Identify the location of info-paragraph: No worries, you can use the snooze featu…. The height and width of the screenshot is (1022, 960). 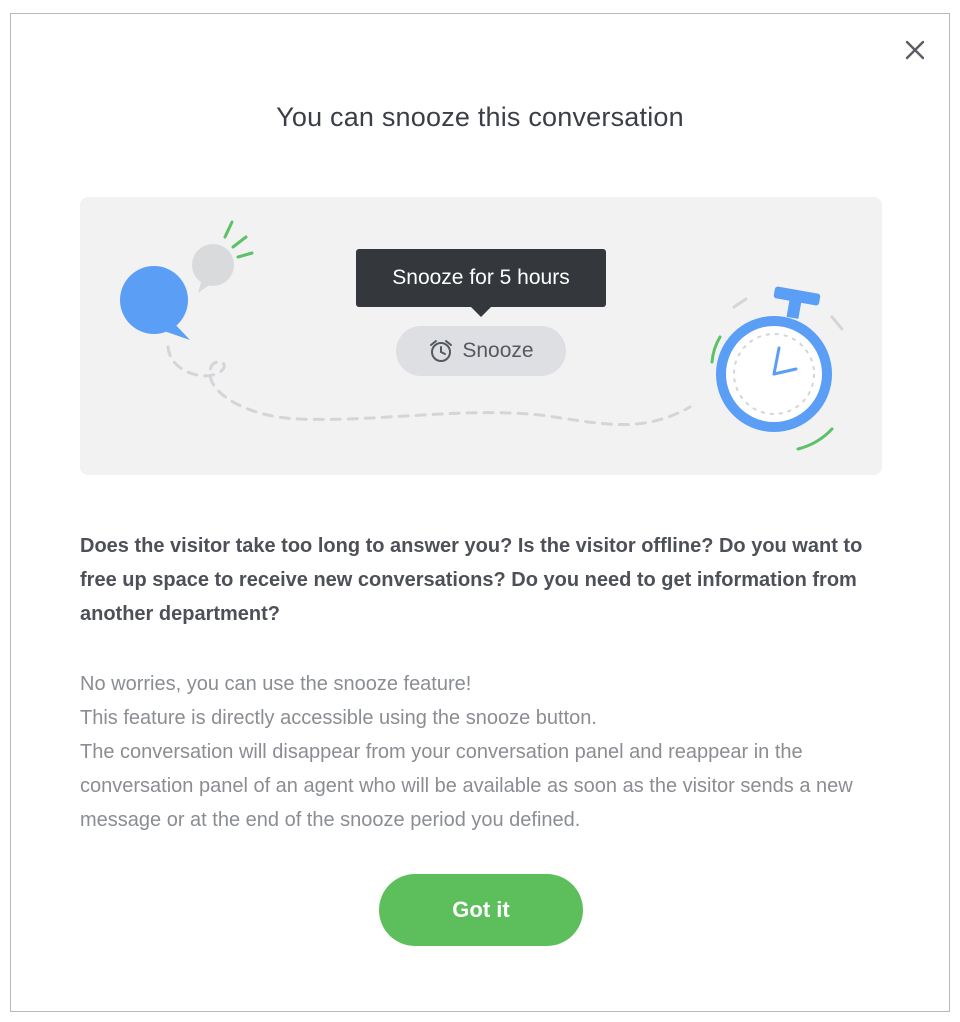
(485, 752).